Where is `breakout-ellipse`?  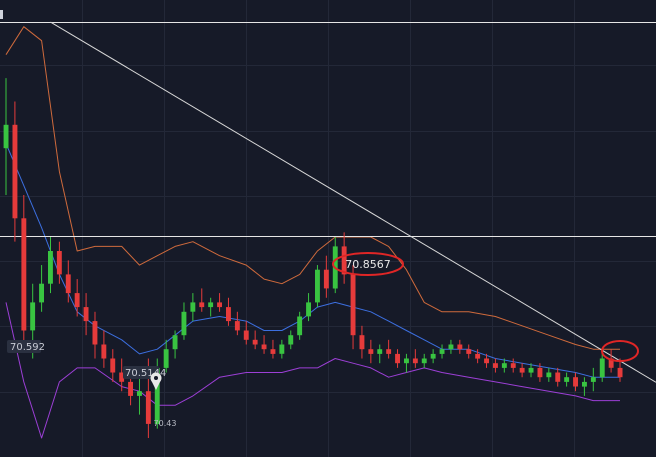
breakout-ellipse is located at coordinates (620, 351).